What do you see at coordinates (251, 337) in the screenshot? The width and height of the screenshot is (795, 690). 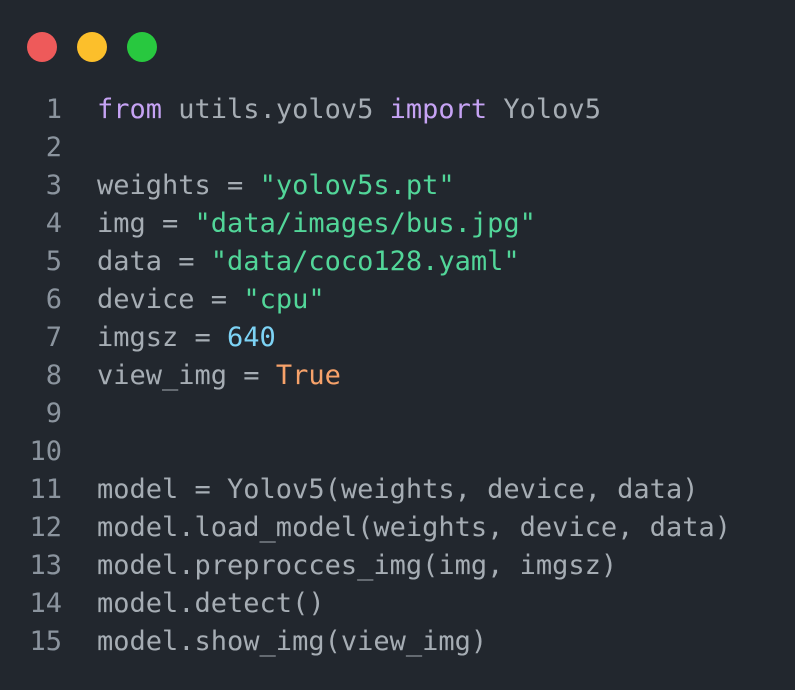 I see `code-token: 640` at bounding box center [251, 337].